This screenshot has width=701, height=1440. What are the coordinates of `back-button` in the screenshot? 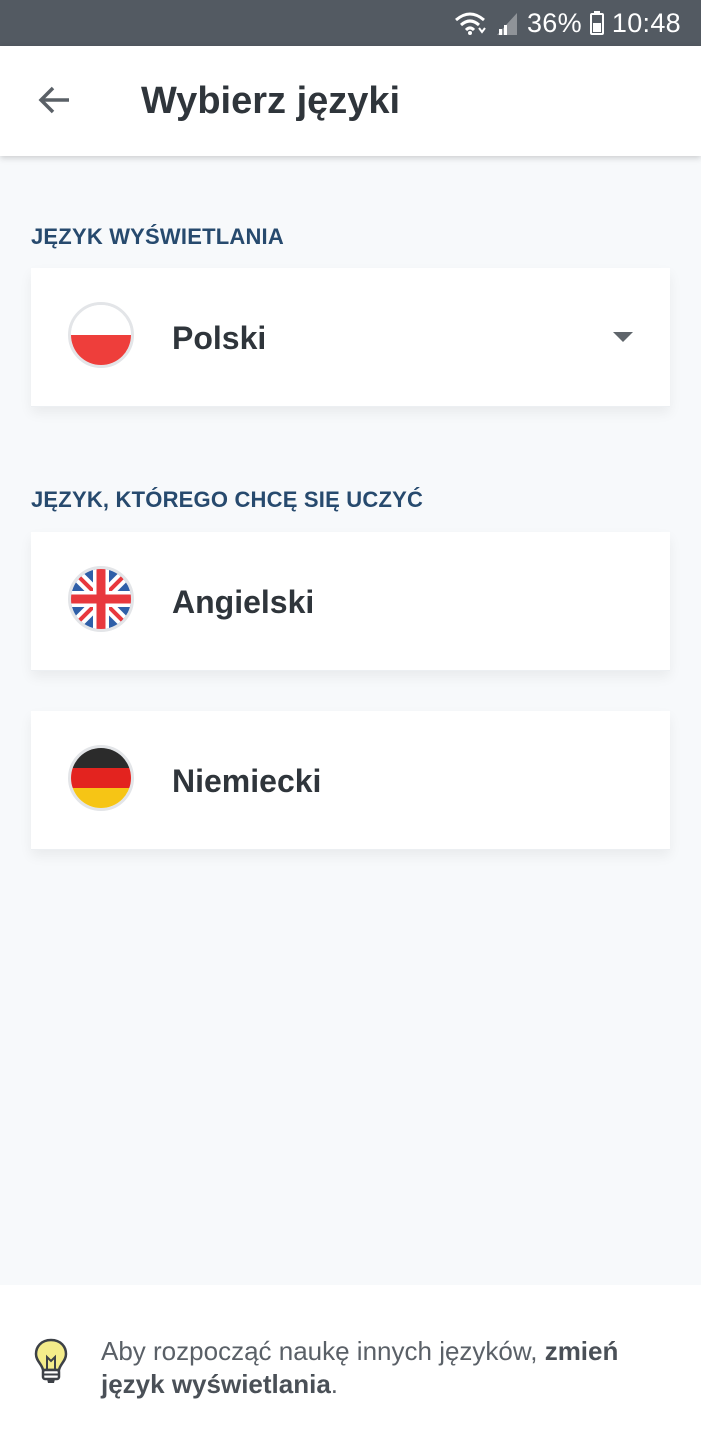 It's located at (54, 102).